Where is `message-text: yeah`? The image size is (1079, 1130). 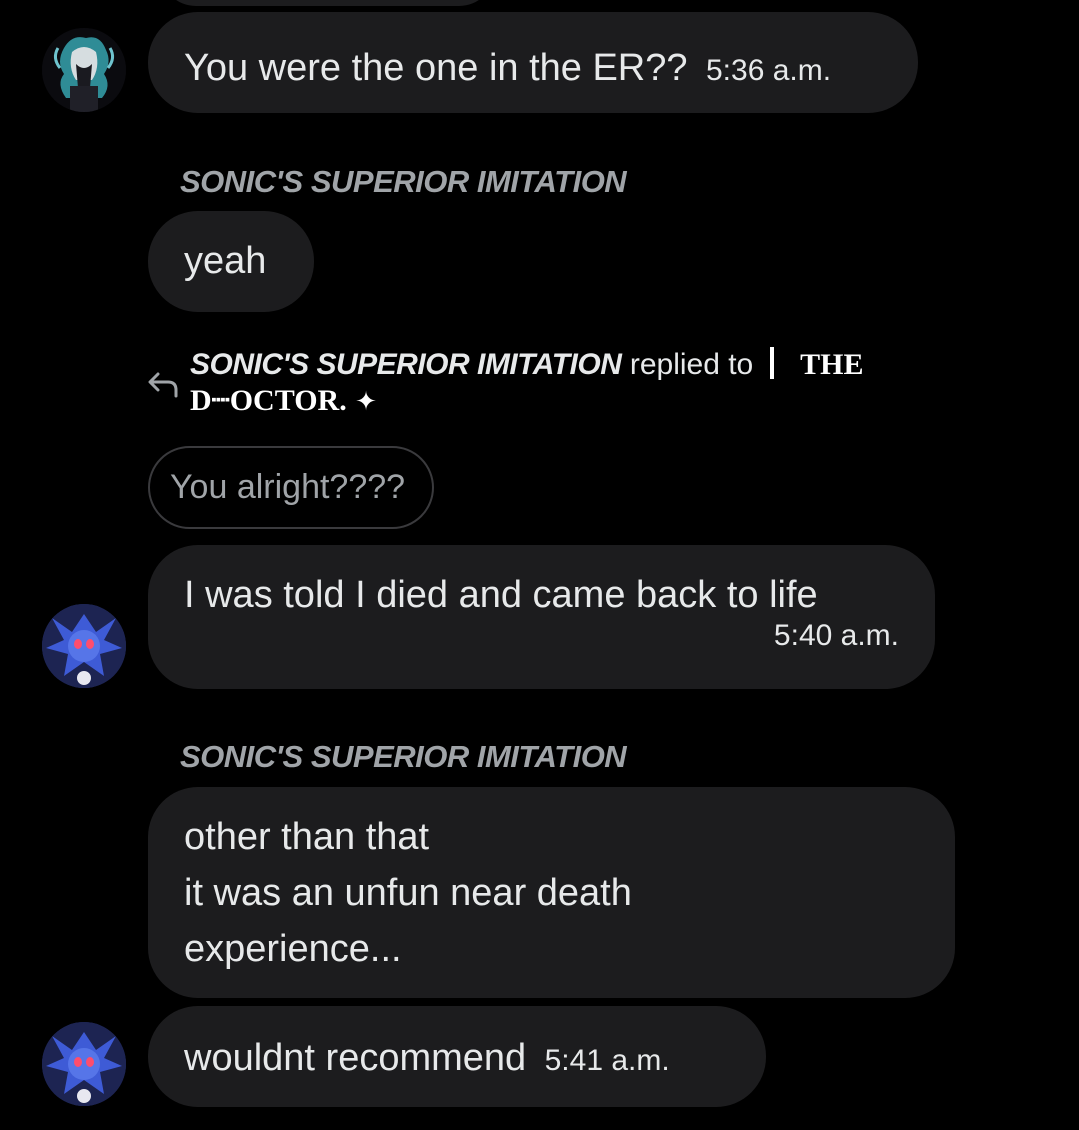
message-text: yeah is located at coordinates (225, 261).